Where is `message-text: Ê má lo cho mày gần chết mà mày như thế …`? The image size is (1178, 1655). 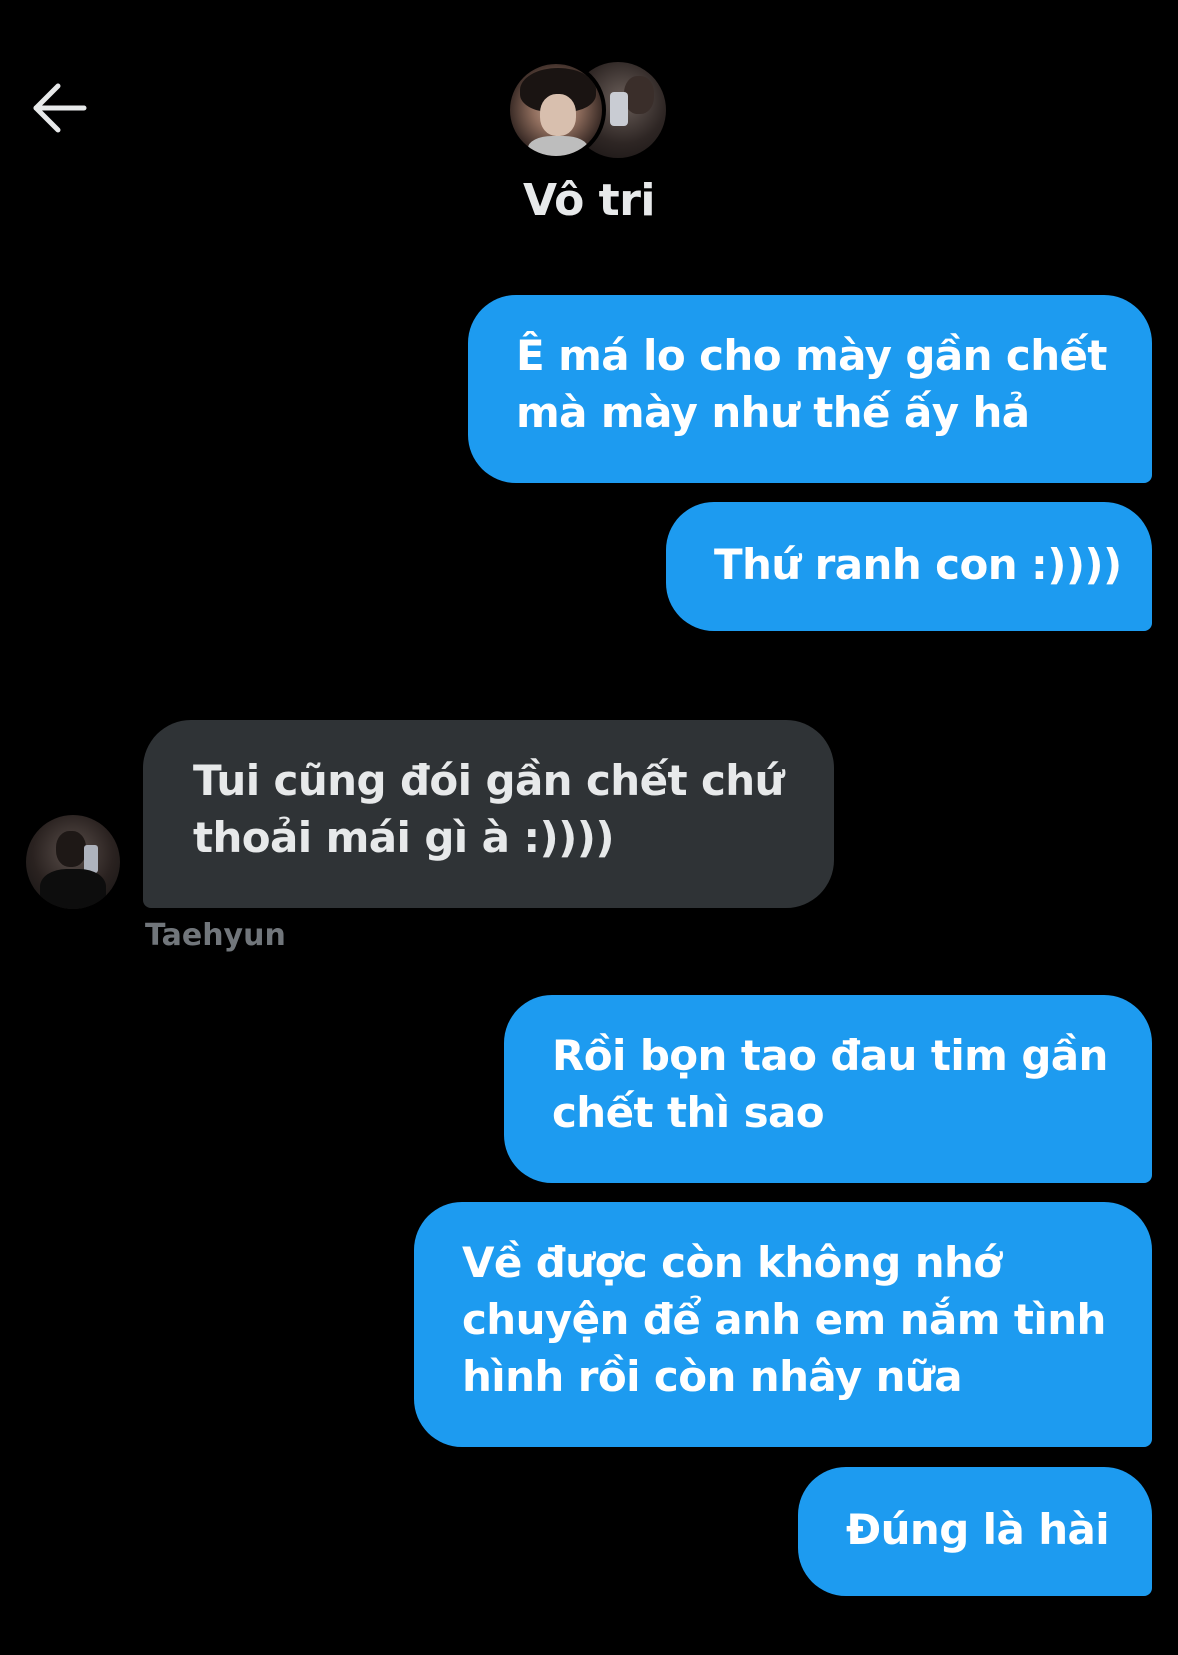
message-text: Ê má lo cho mày gần chết mà mày như thế … is located at coordinates (811, 384).